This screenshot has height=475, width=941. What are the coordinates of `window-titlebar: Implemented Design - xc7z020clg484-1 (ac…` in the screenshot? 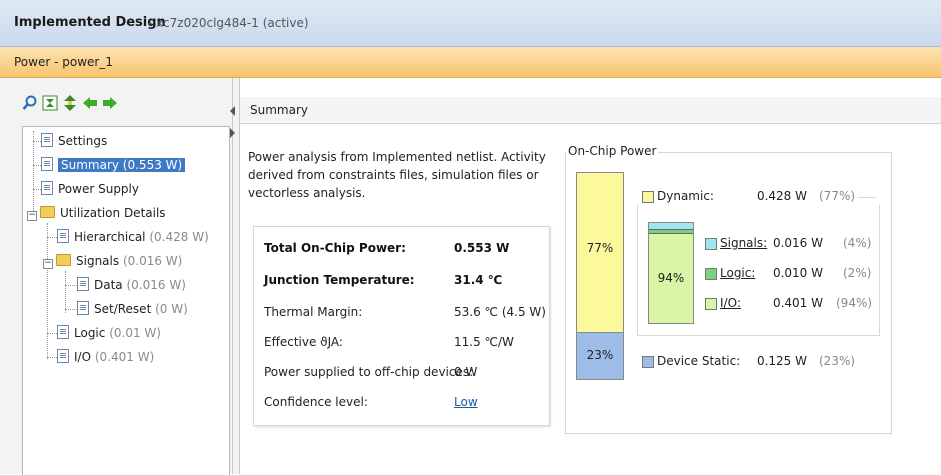 It's located at (470, 23).